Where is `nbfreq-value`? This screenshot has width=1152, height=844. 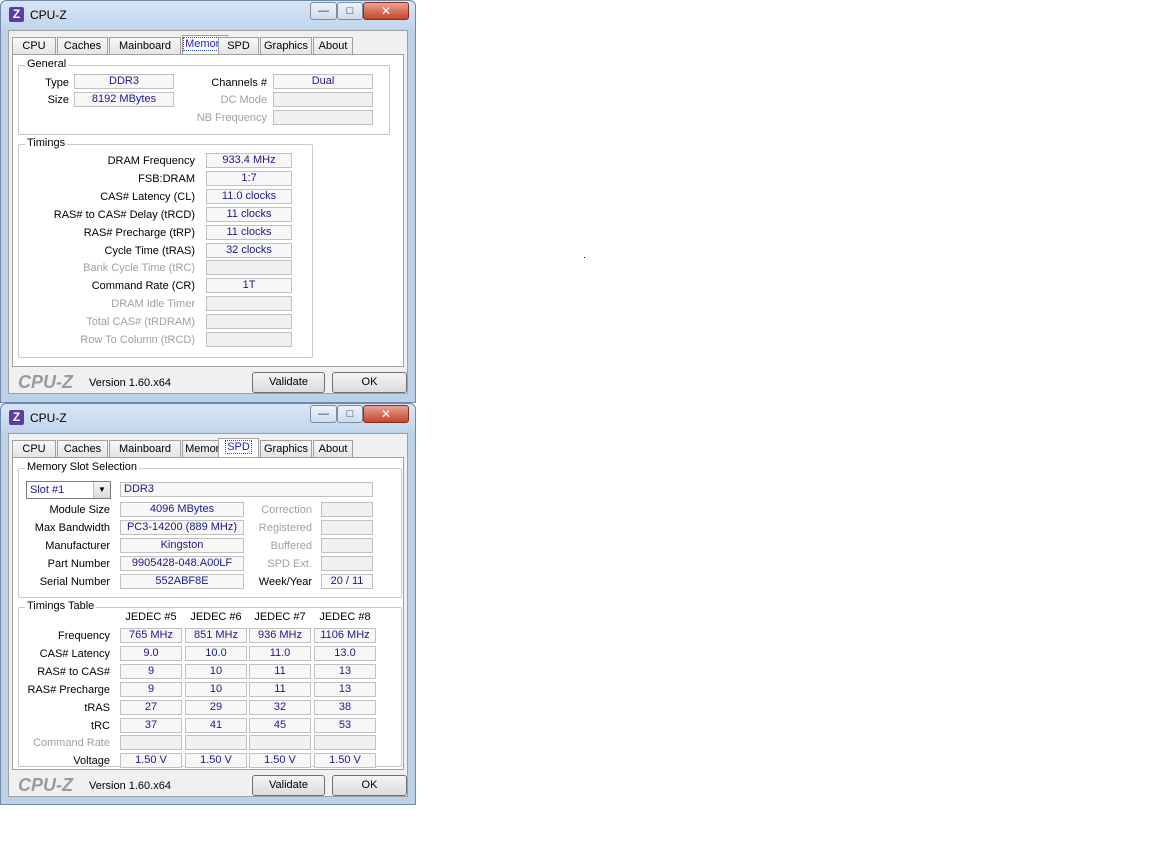 nbfreq-value is located at coordinates (323, 117).